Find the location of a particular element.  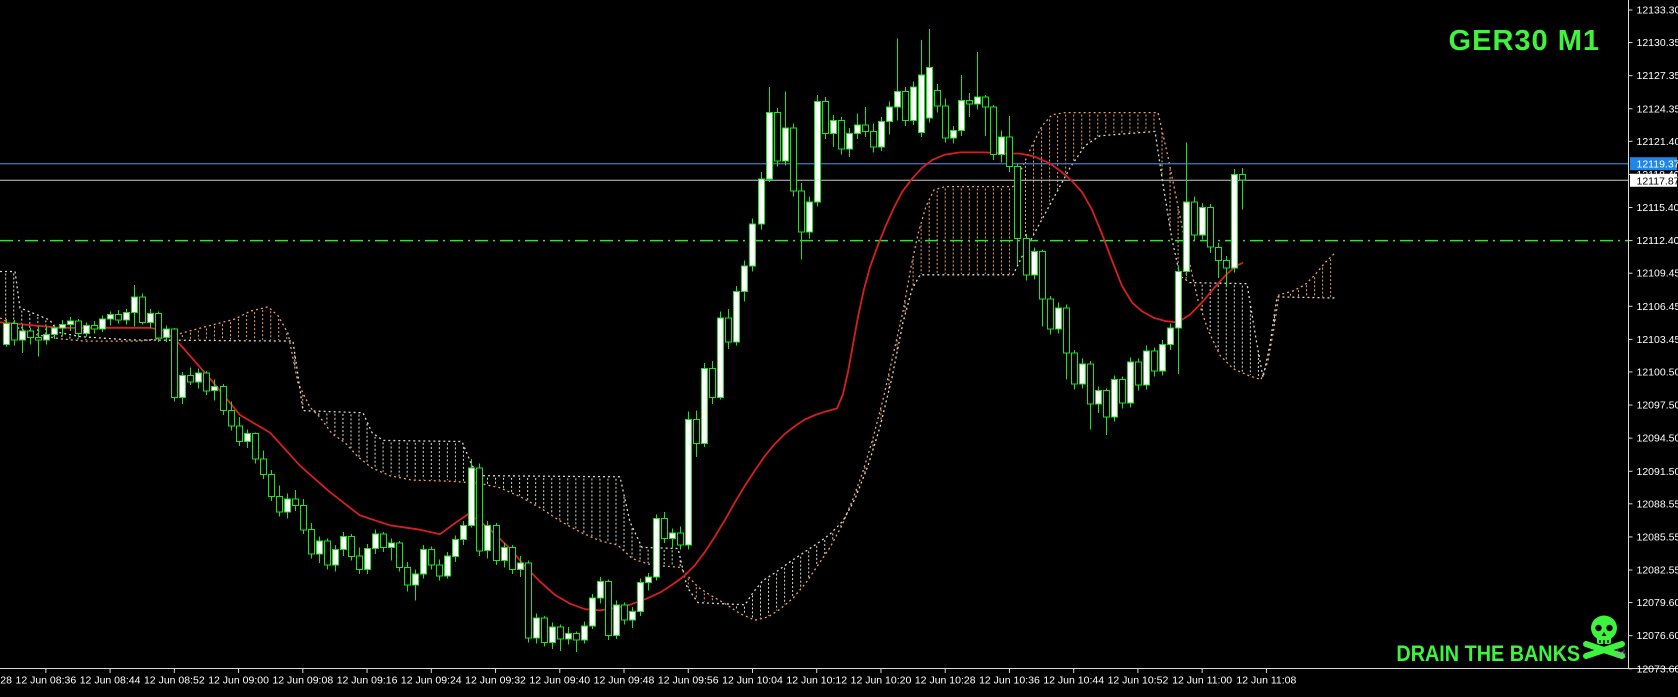

time-axis-label: 12 Jun 10:36 is located at coordinates (1009, 681).